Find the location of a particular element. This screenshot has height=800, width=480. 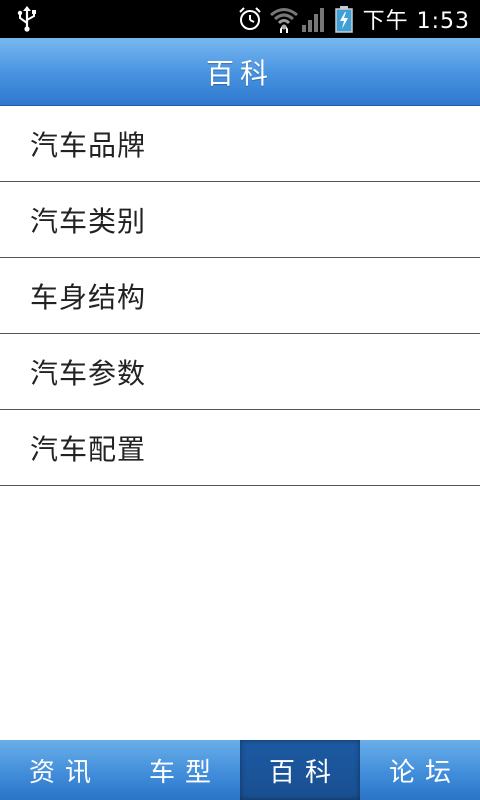

list-item-body-structure: 车身结构 is located at coordinates (240, 296).